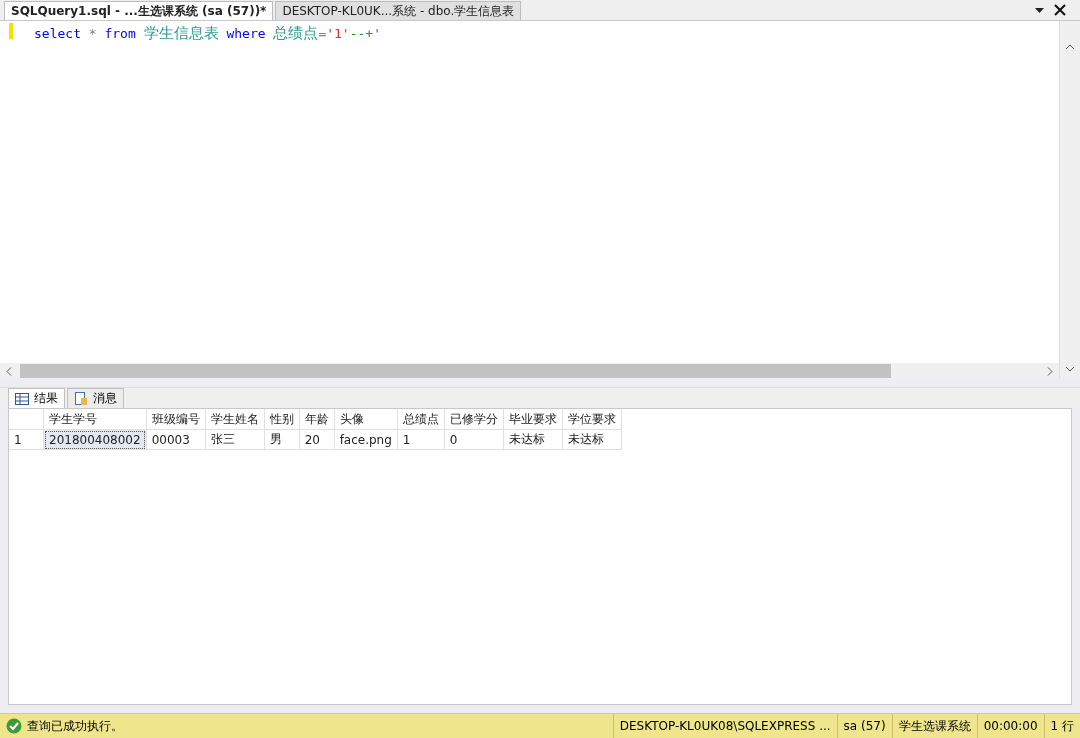  I want to click on document-tab: SQLQuery1.sql - ...生选课系统 (sa (57))*, so click(139, 10).